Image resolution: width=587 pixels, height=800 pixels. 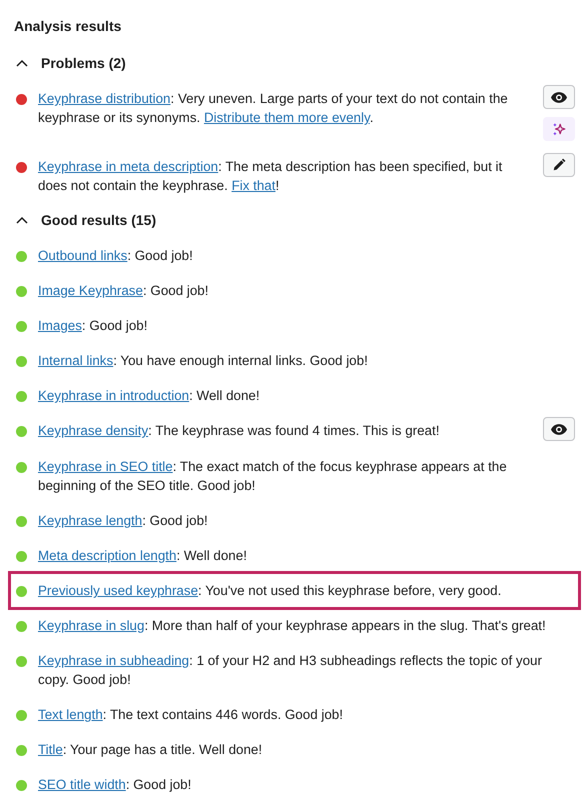 What do you see at coordinates (254, 185) in the screenshot?
I see `result-link: Fix that` at bounding box center [254, 185].